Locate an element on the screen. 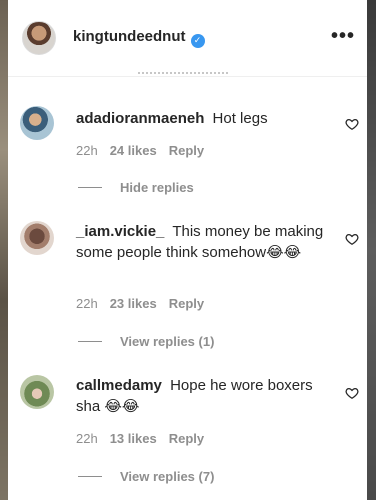 This screenshot has width=376, height=500. comment-body: callmedamy Hope he wore boxers sha 😂😂 is located at coordinates (203, 396).